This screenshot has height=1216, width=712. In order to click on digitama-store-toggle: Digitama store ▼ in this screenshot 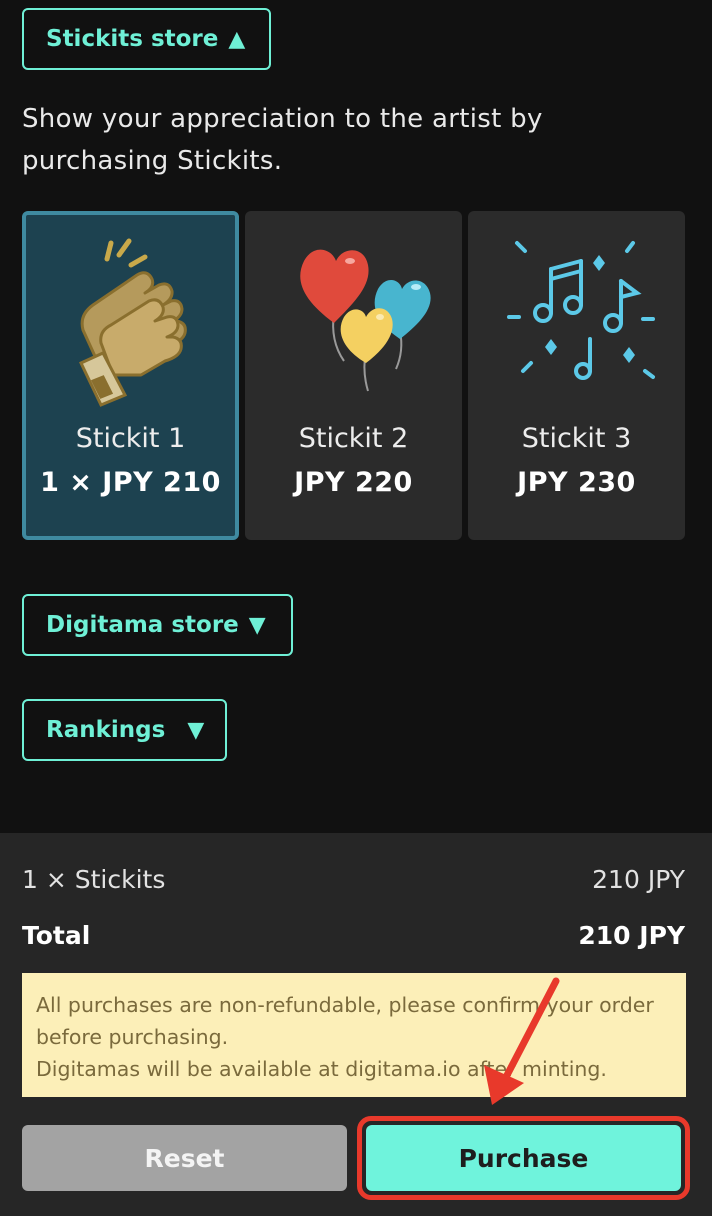, I will do `click(157, 625)`.